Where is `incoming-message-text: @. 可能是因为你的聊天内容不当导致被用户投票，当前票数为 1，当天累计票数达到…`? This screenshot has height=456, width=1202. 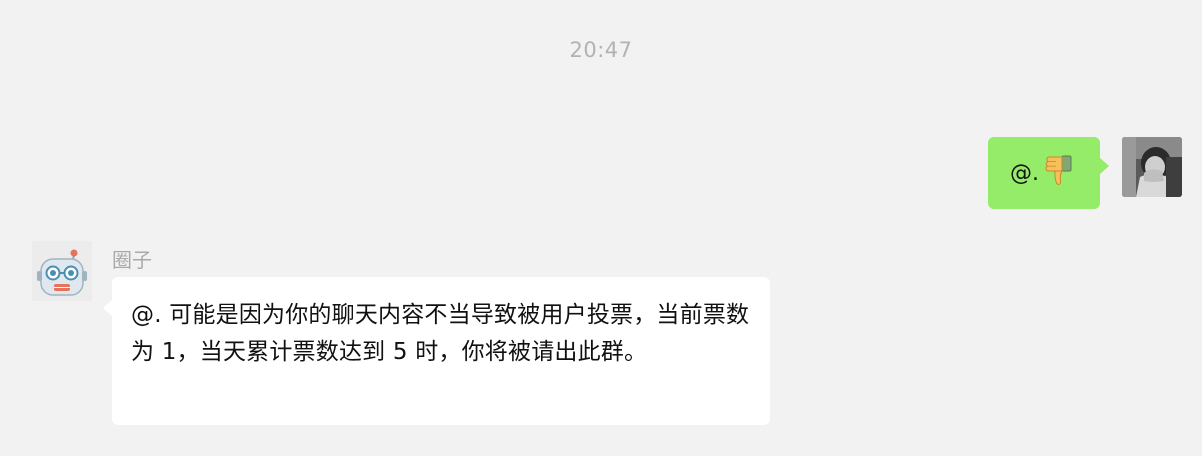
incoming-message-text: @. 可能是因为你的聊天内容不当导致被用户投票，当前票数为 1，当天累计票数达到… is located at coordinates (440, 333).